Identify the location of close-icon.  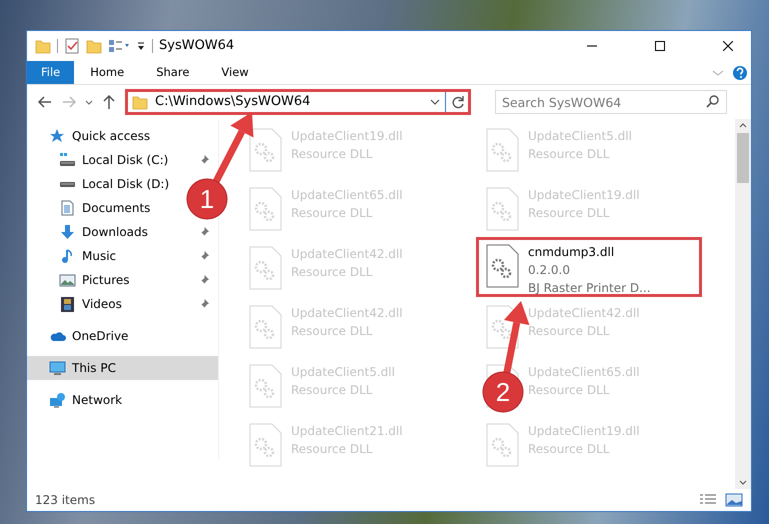
(728, 46).